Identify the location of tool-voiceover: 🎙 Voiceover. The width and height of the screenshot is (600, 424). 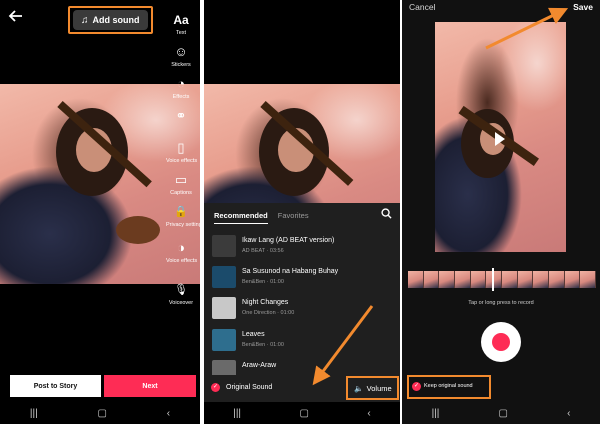
(181, 294).